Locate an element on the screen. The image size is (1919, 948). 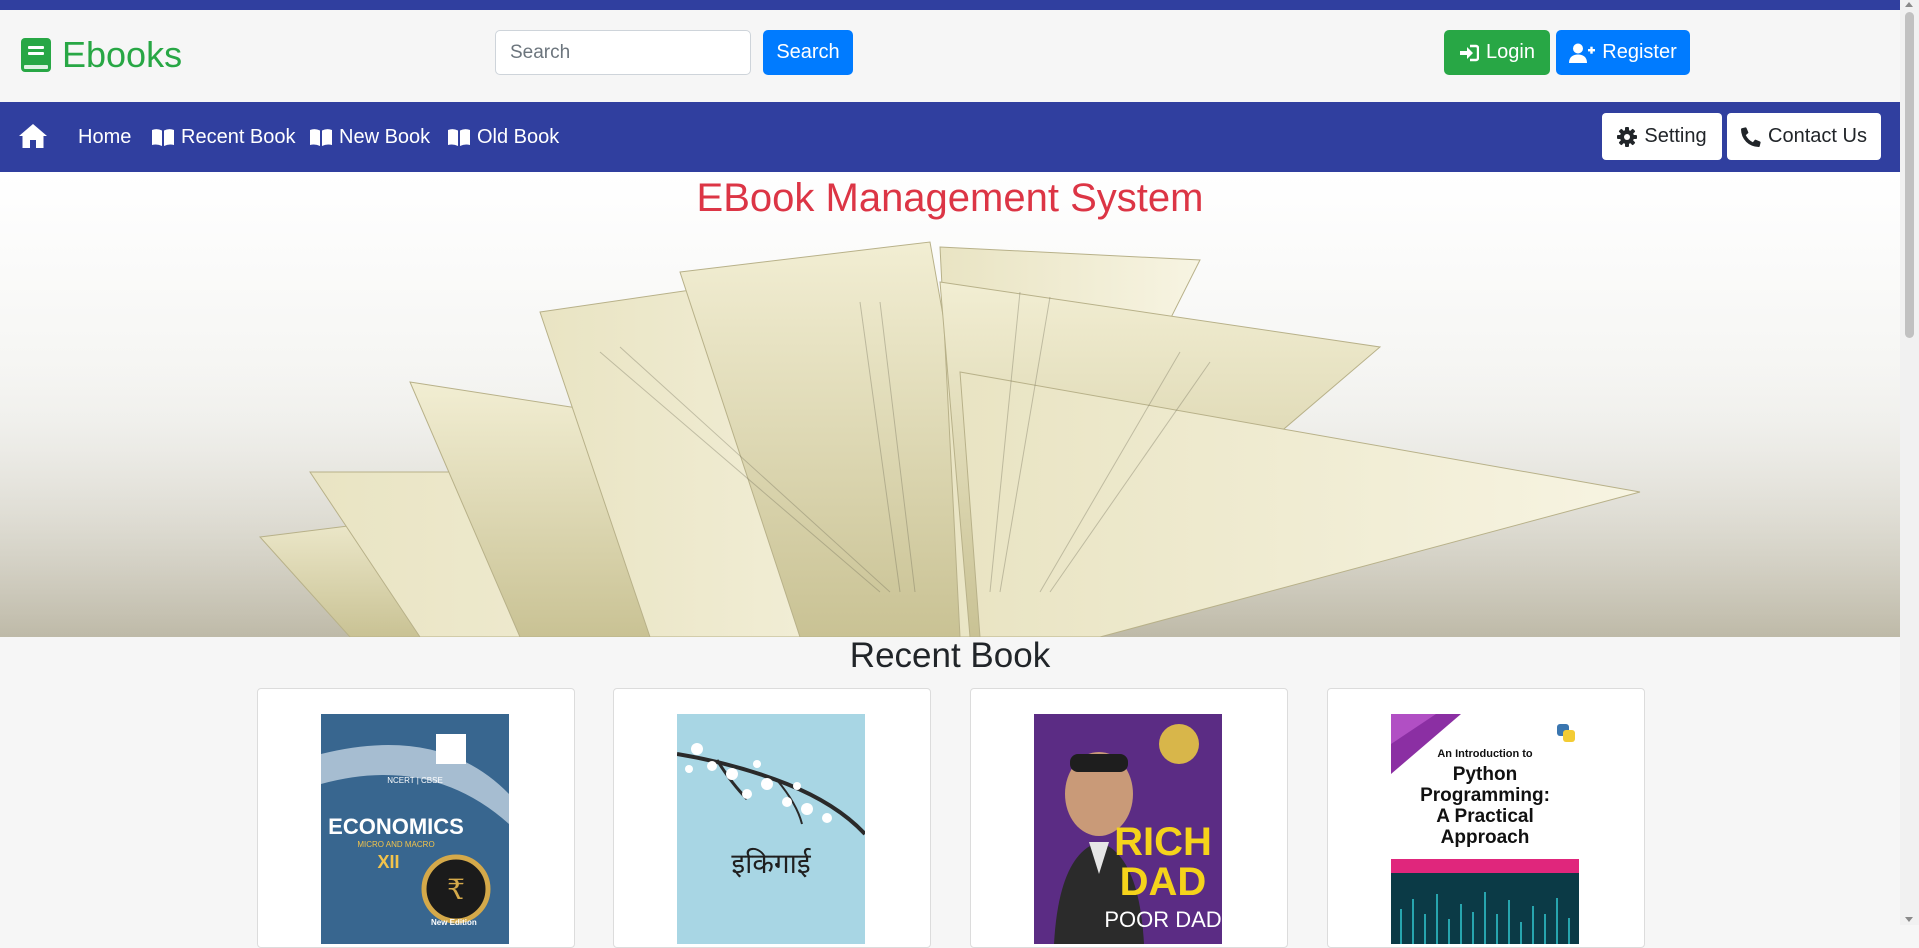
nav-home-label: Home is located at coordinates (105, 136).